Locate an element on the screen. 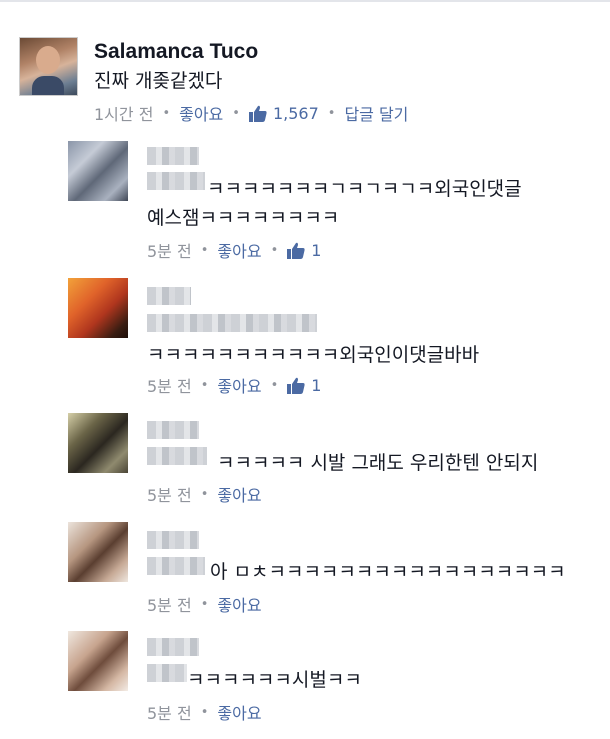  reply-text: ㅋㅋㅋㅋㅋㅋㅋㅋㅋㅋㅋ외국인이댓글바바 is located at coordinates (313, 355).